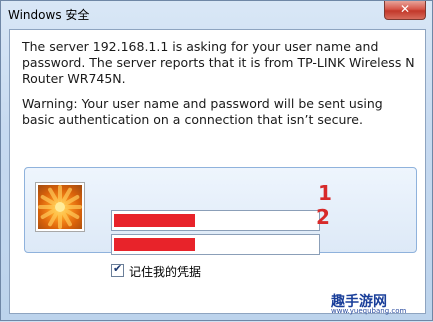 Image resolution: width=433 pixels, height=322 pixels. What do you see at coordinates (369, 311) in the screenshot?
I see `watermark-url: www.yuequbang.com` at bounding box center [369, 311].